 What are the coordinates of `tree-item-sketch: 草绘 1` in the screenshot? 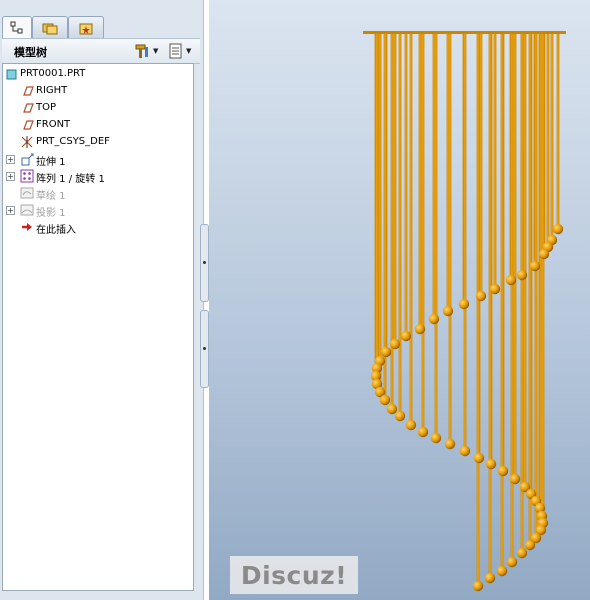 It's located at (98, 193).